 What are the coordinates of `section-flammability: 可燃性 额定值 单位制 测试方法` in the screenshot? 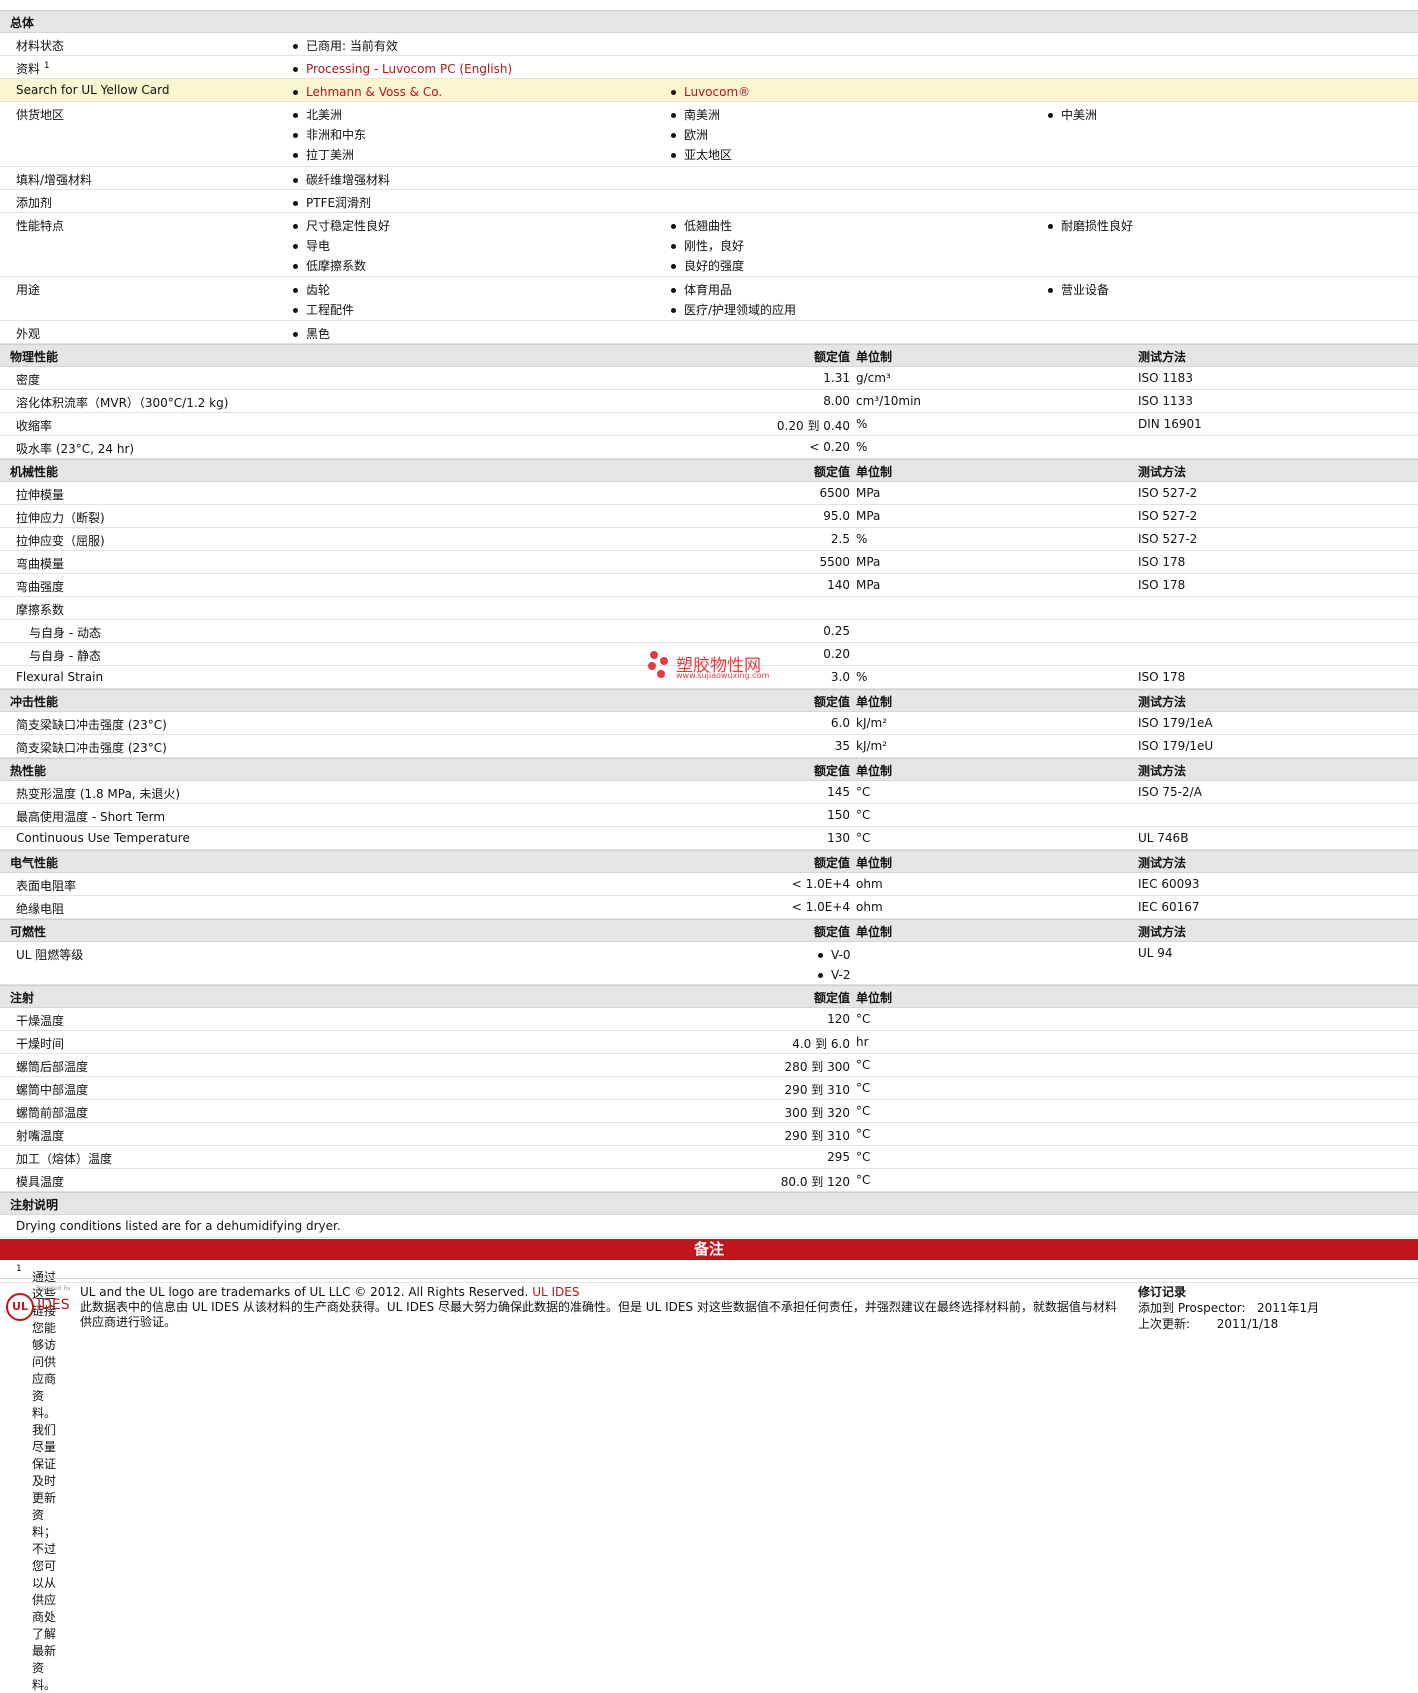 It's located at (709, 930).